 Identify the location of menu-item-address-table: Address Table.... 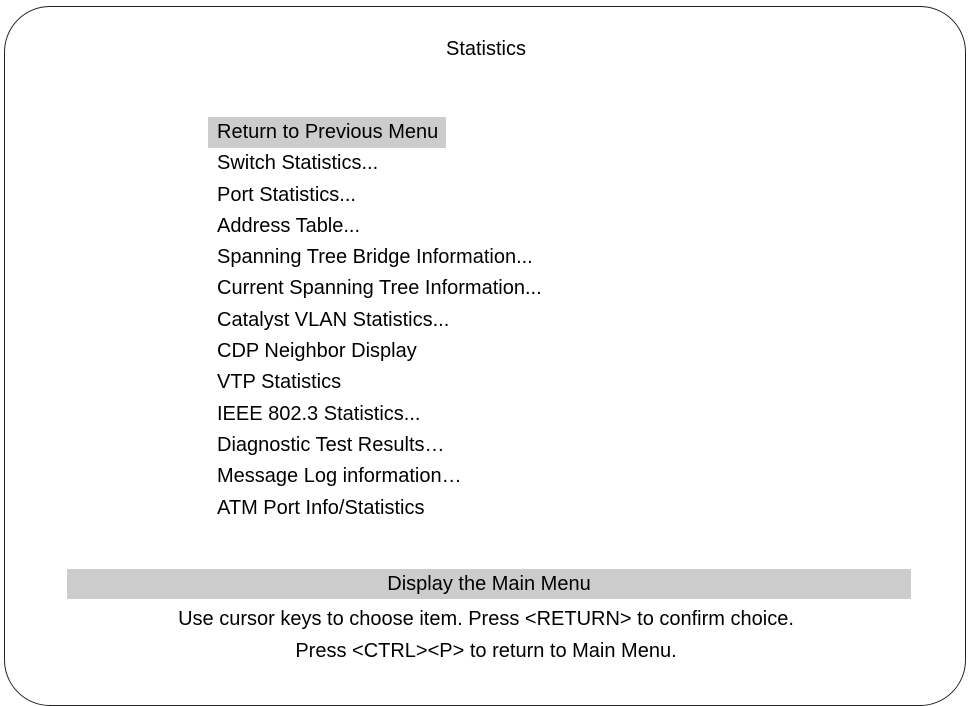
(379, 226).